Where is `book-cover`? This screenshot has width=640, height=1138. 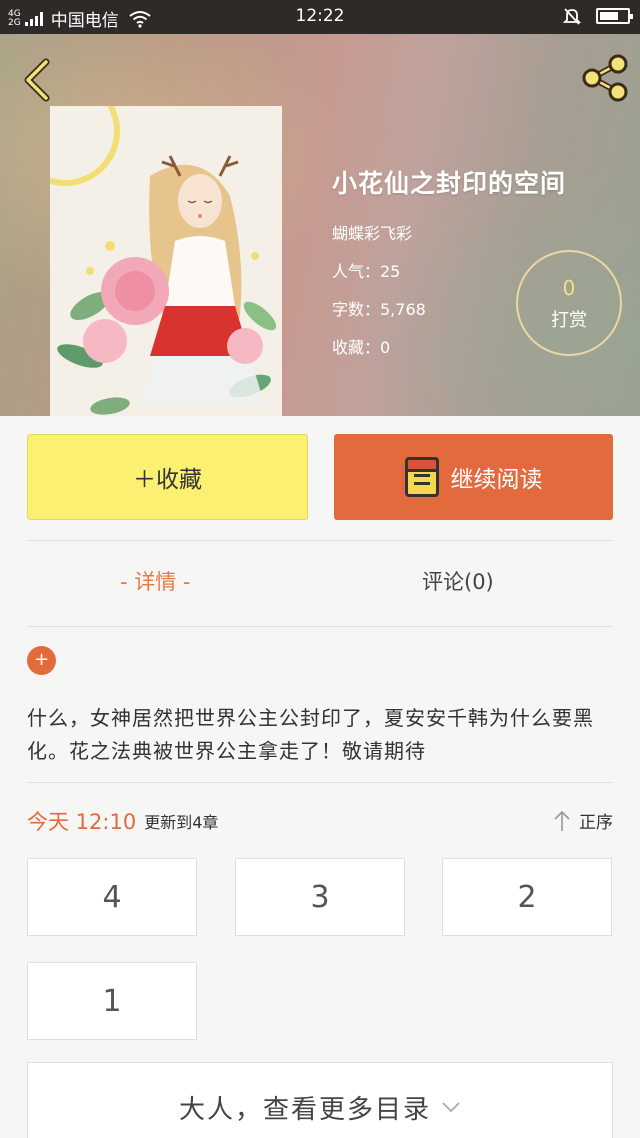
book-cover is located at coordinates (166, 261).